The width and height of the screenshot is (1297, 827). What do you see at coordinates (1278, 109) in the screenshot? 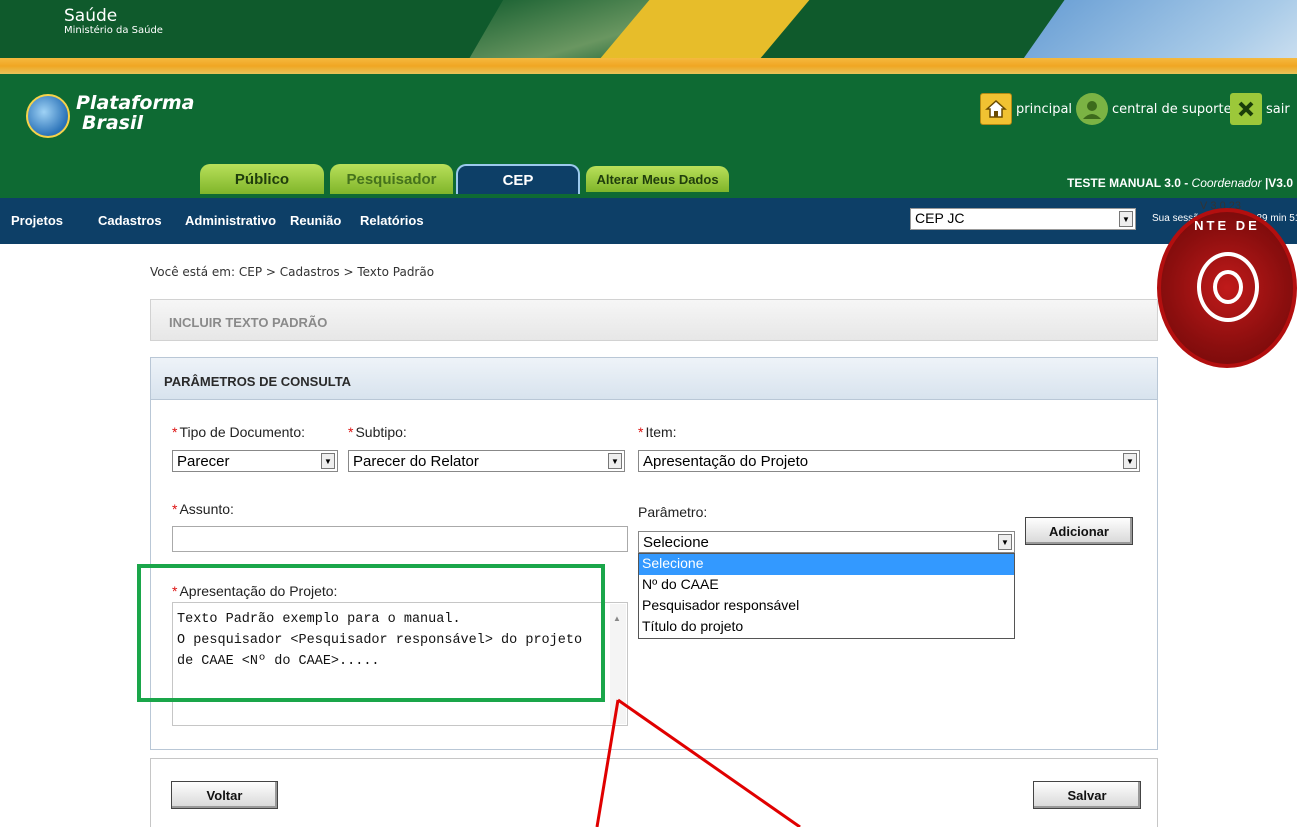
I see `sair-label: sair` at bounding box center [1278, 109].